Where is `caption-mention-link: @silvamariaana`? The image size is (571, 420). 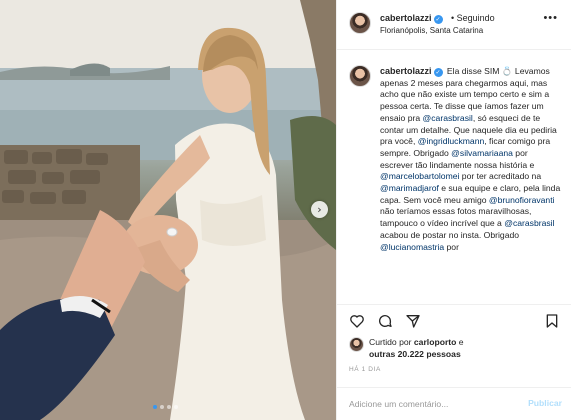
caption-mention-link: @silvamariaana is located at coordinates (482, 153).